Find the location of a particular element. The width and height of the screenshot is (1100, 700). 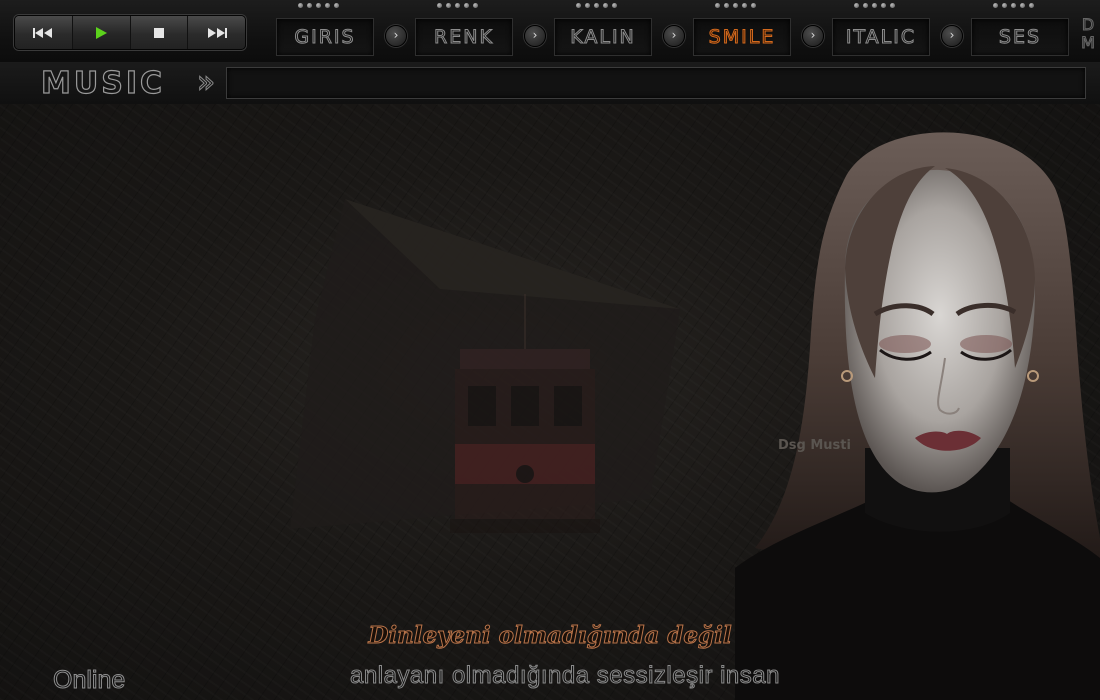

tab-italic: ITALIC › is located at coordinates (897, 31).